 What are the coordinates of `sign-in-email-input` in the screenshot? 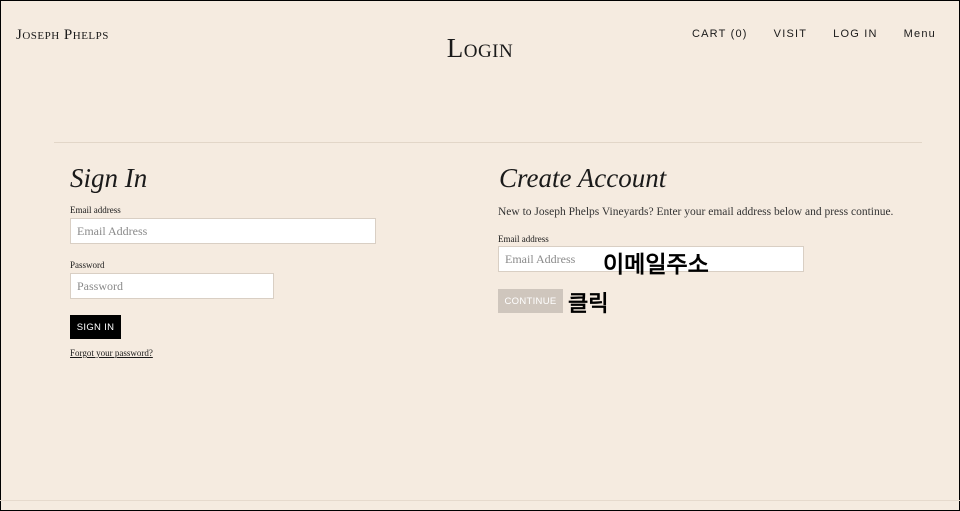 It's located at (223, 231).